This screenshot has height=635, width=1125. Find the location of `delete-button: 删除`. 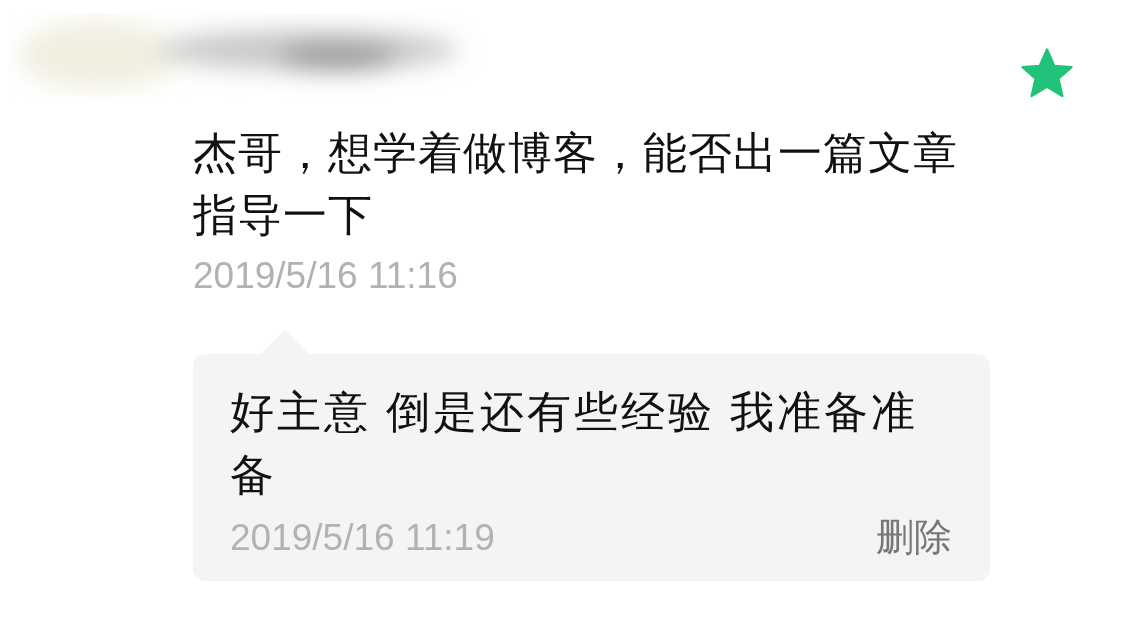

delete-button: 删除 is located at coordinates (914, 537).